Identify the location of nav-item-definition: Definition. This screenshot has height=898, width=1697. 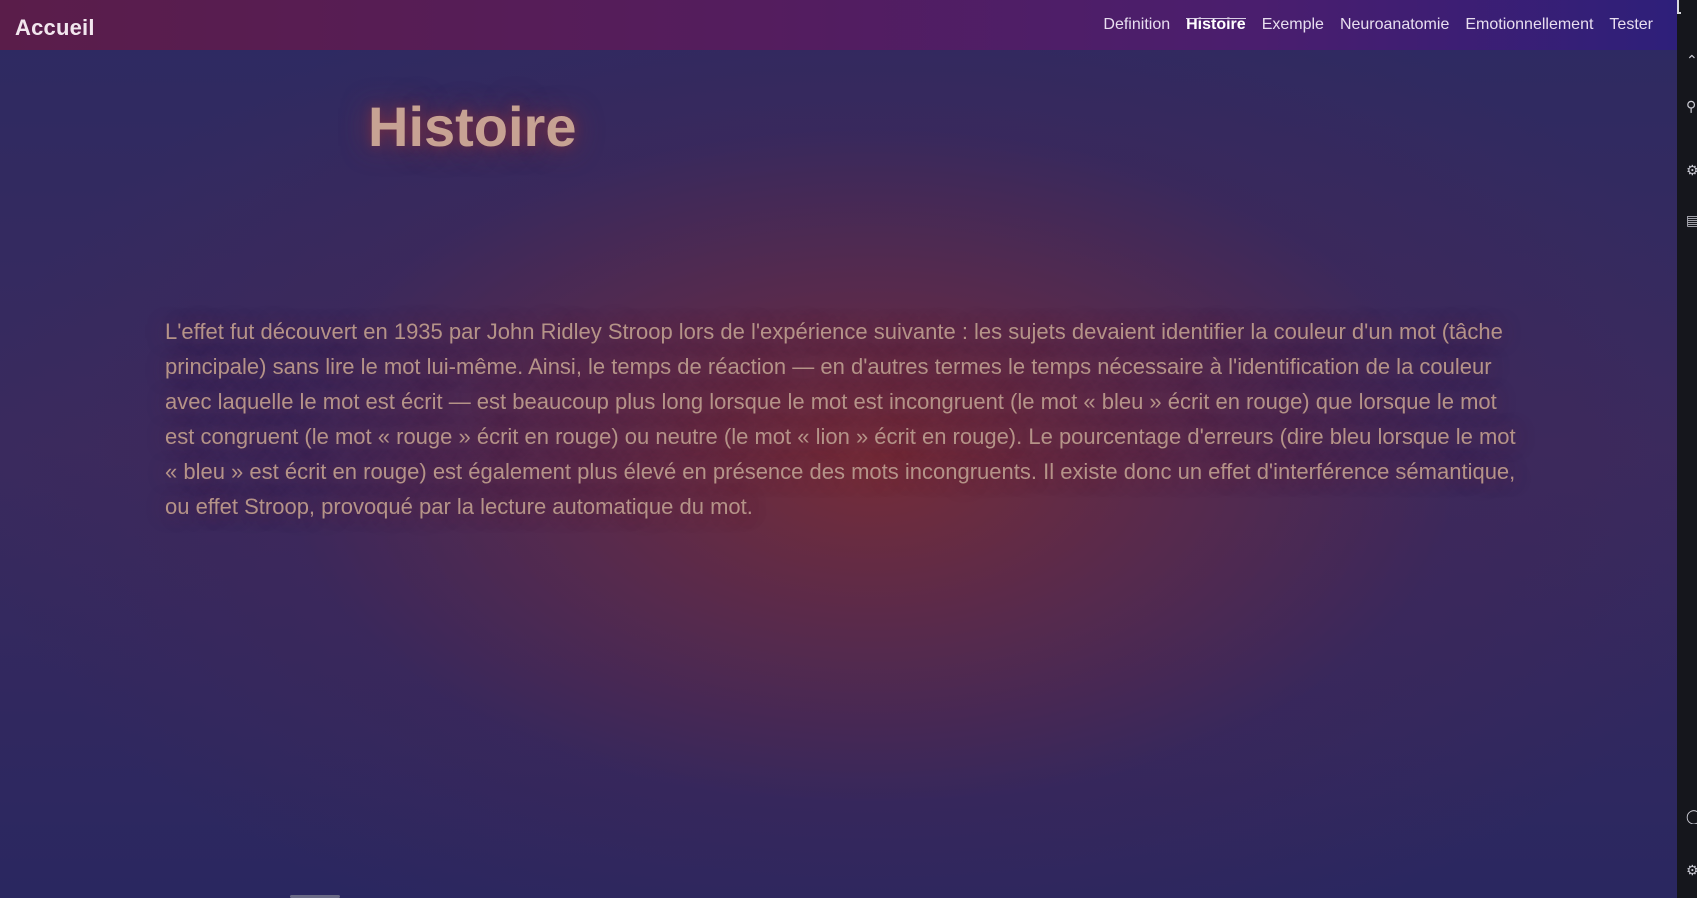
(1136, 25).